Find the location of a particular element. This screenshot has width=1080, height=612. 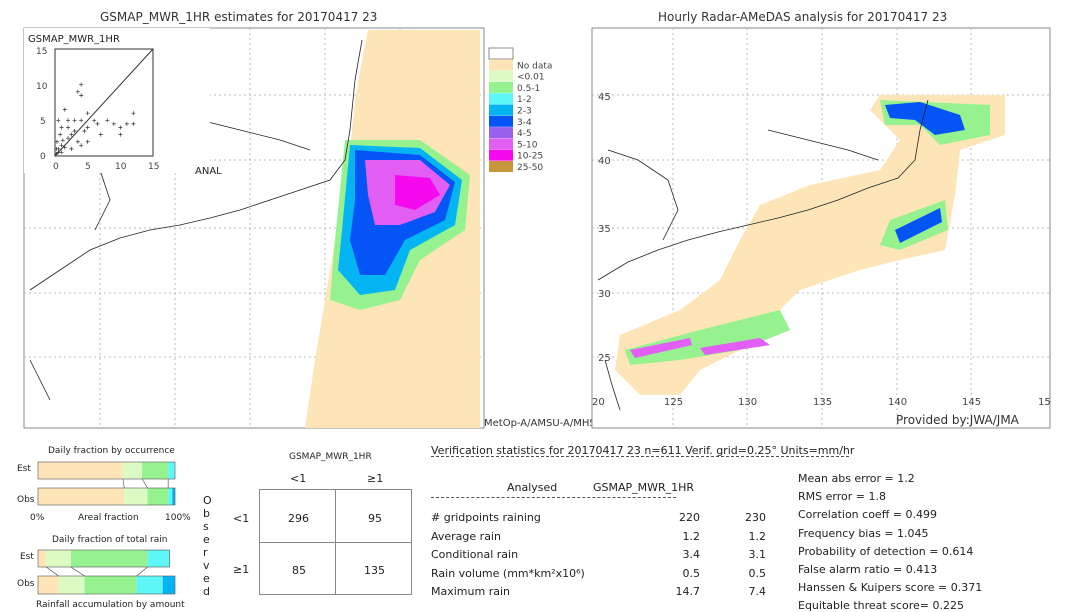

lon-tick: 130 is located at coordinates (747, 402).